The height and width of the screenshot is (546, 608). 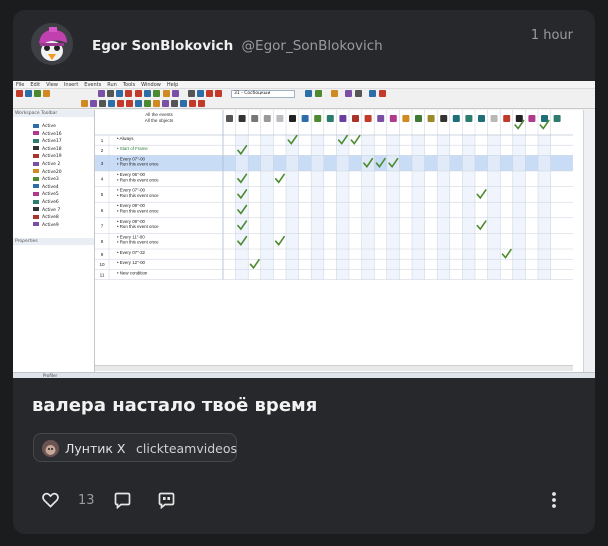 What do you see at coordinates (102, 179) in the screenshot?
I see `event-number: 4` at bounding box center [102, 179].